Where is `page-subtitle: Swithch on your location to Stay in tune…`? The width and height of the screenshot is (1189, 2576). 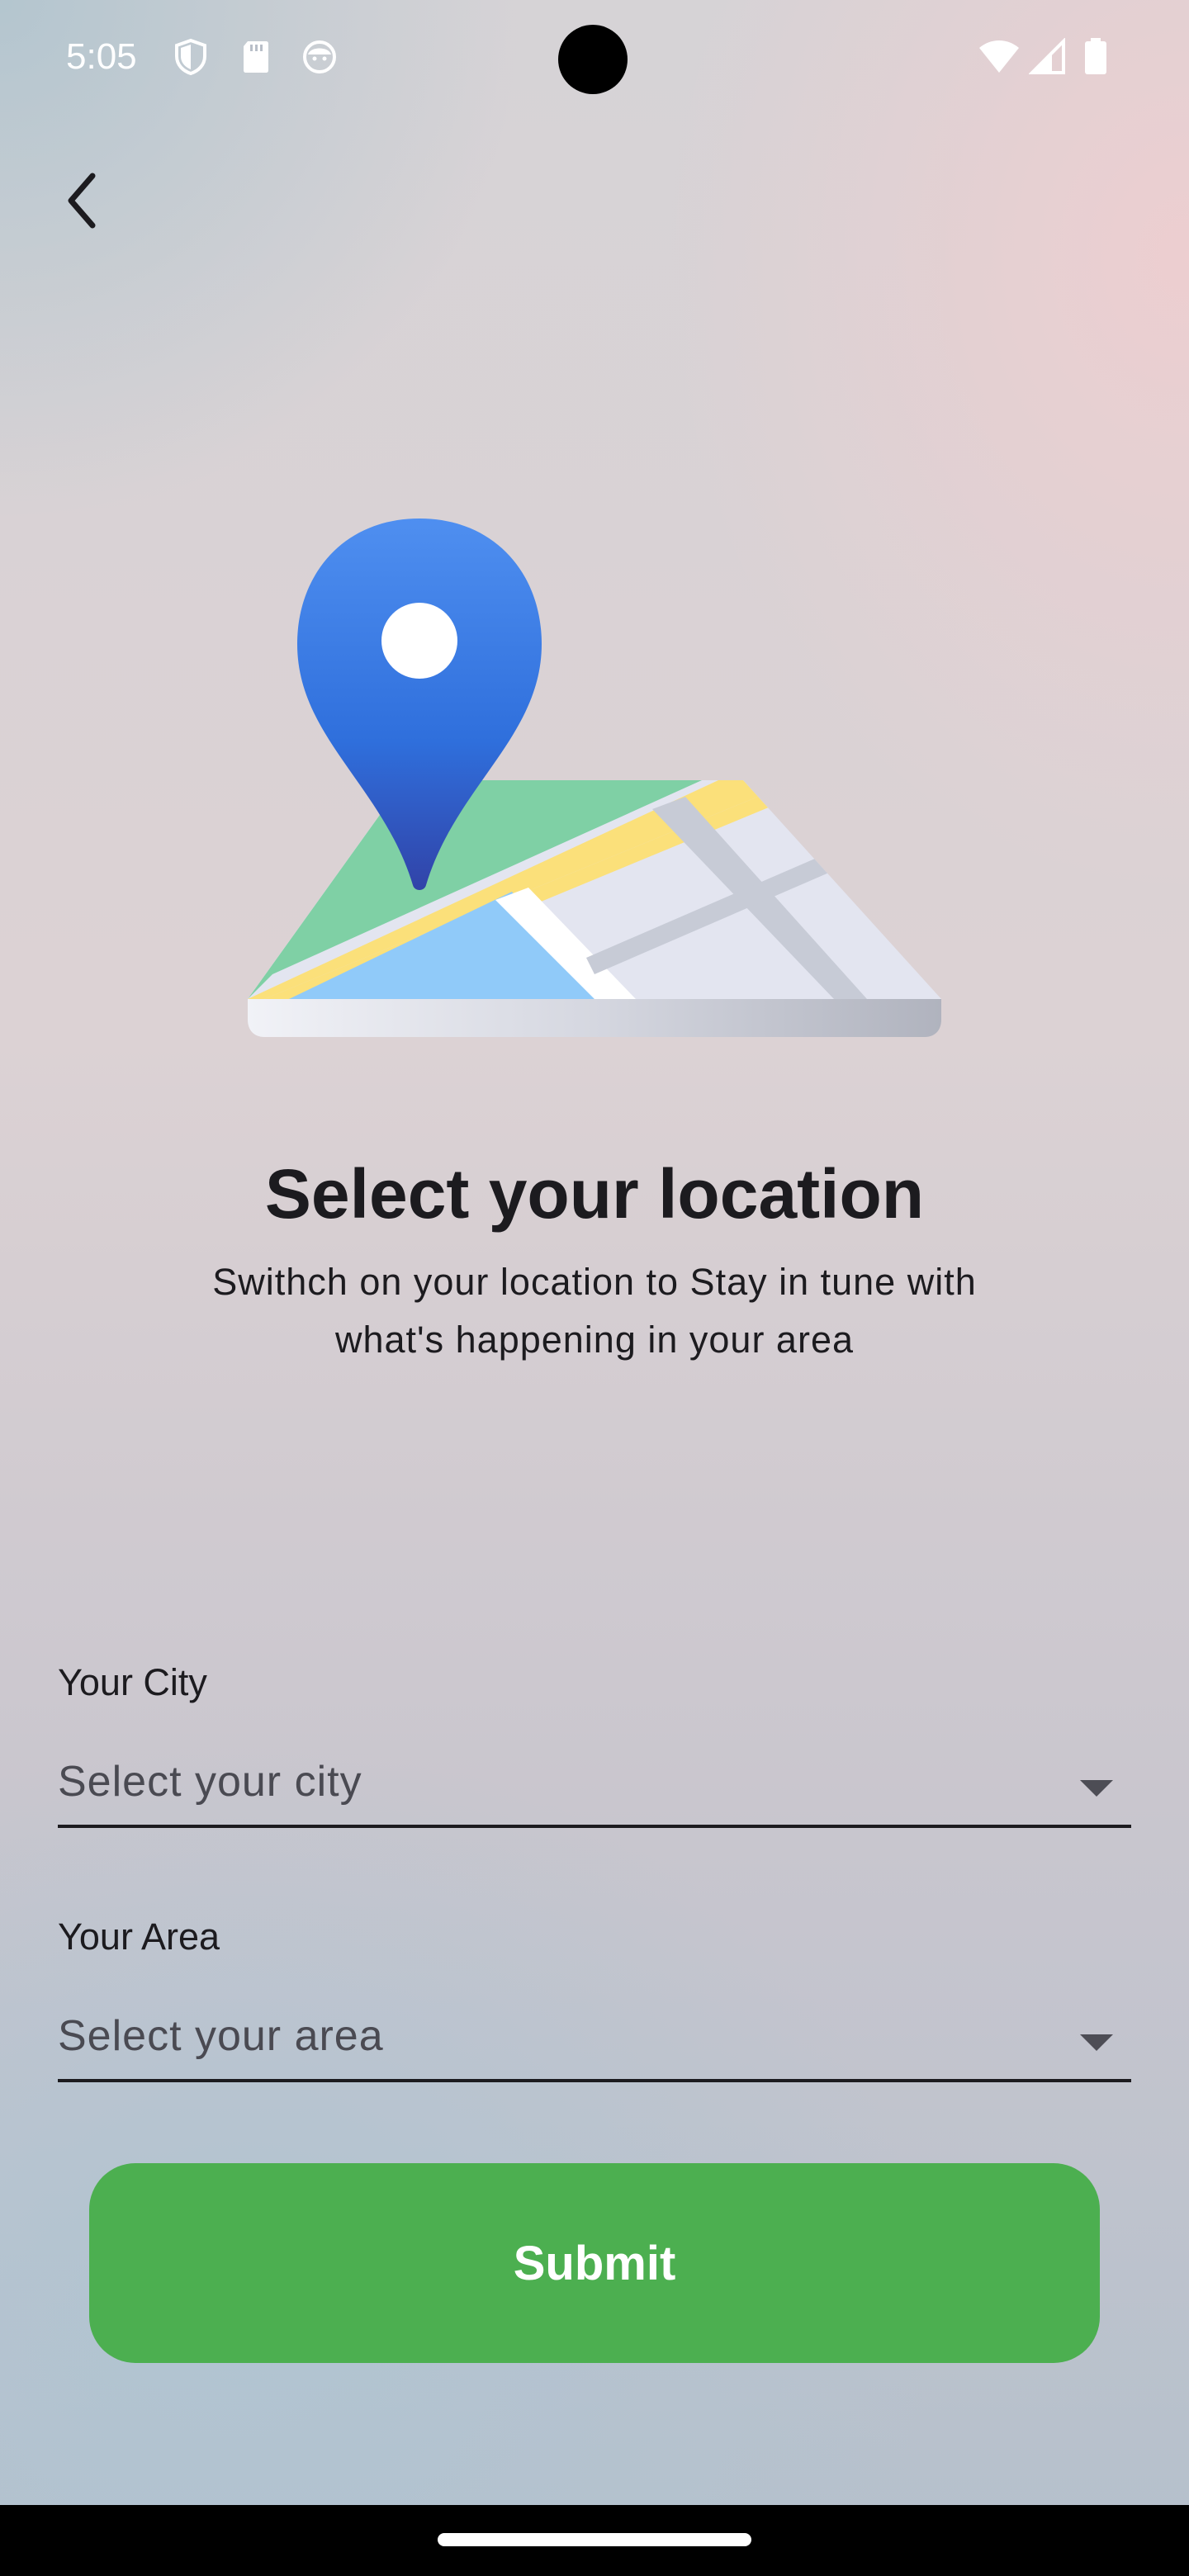 page-subtitle: Swithch on your location to Stay in tune… is located at coordinates (594, 1311).